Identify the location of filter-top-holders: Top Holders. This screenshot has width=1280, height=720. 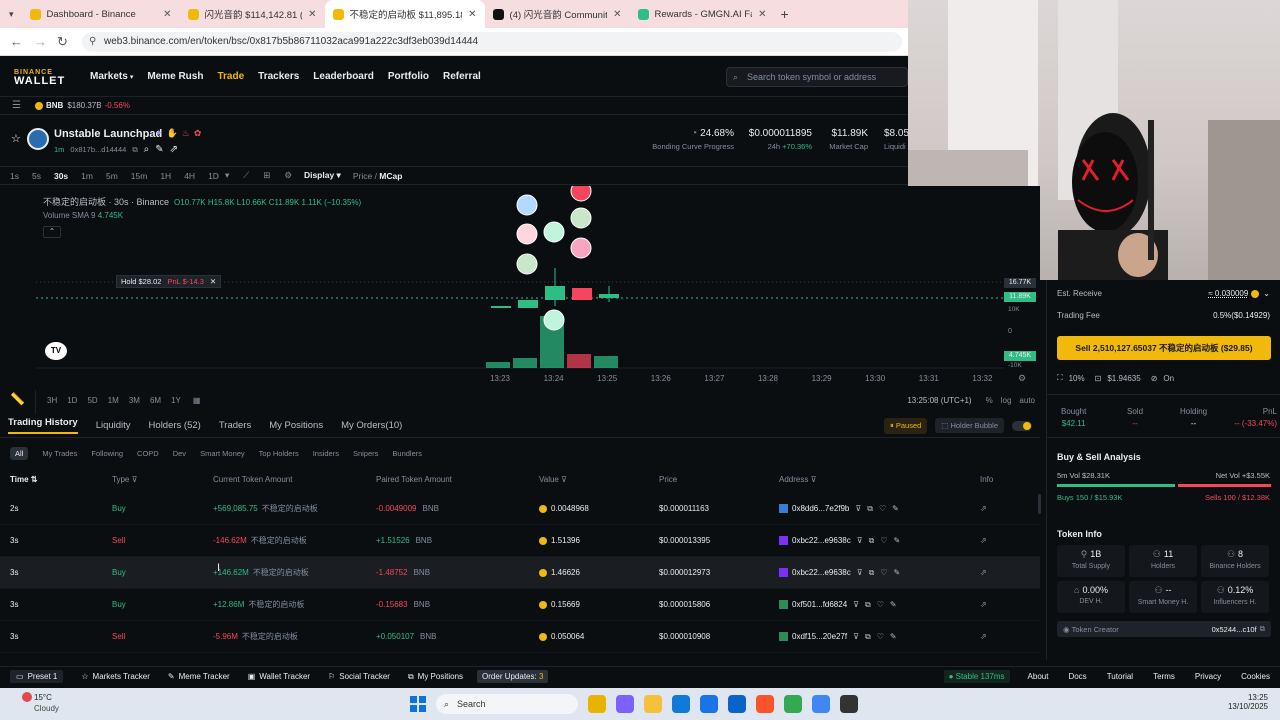
(279, 453).